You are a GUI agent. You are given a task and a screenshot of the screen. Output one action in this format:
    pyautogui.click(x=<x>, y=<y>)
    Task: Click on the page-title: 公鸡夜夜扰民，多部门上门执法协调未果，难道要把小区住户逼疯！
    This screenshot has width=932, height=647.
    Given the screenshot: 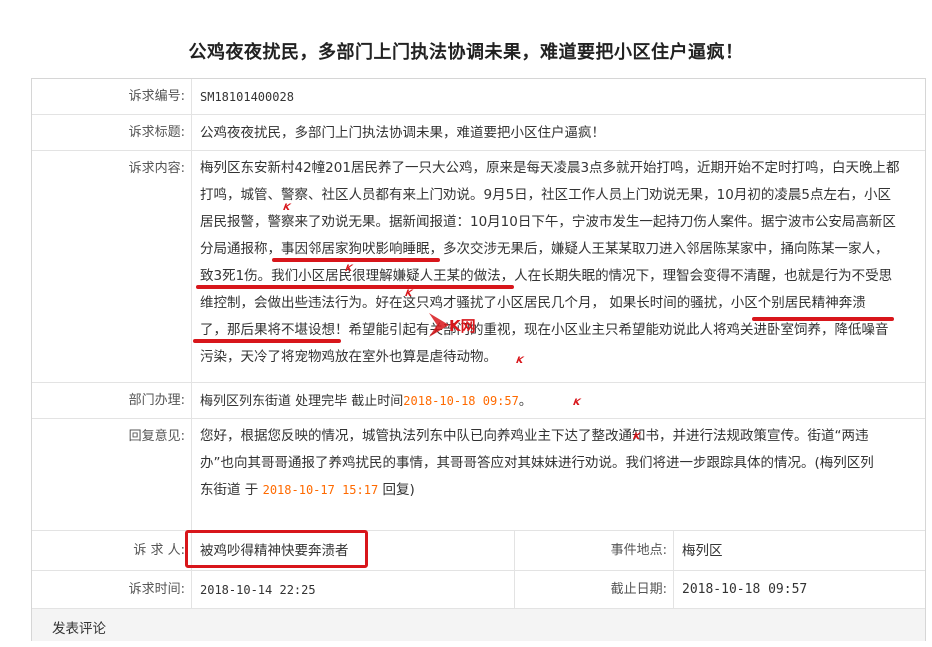 What is the action you would take?
    pyautogui.click(x=466, y=52)
    